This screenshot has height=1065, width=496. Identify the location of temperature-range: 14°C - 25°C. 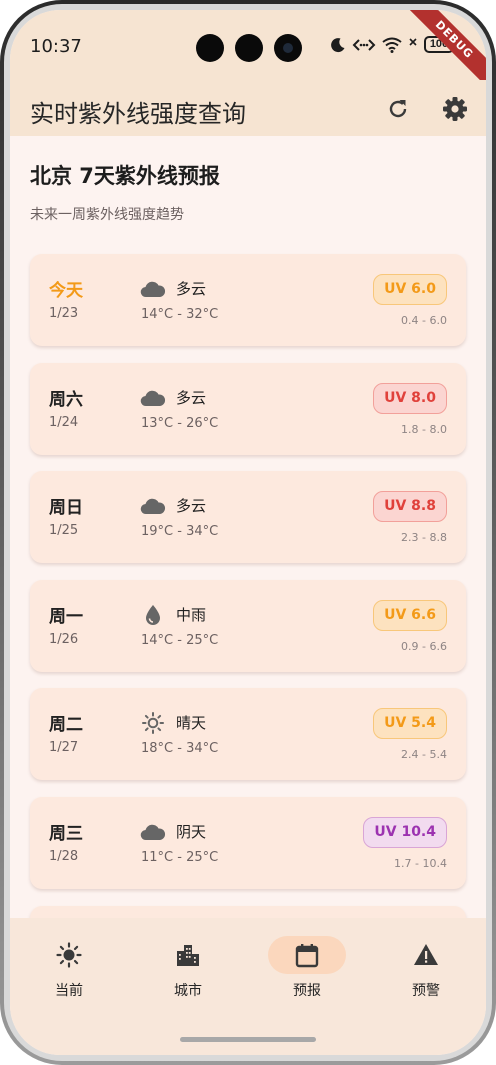
(180, 640).